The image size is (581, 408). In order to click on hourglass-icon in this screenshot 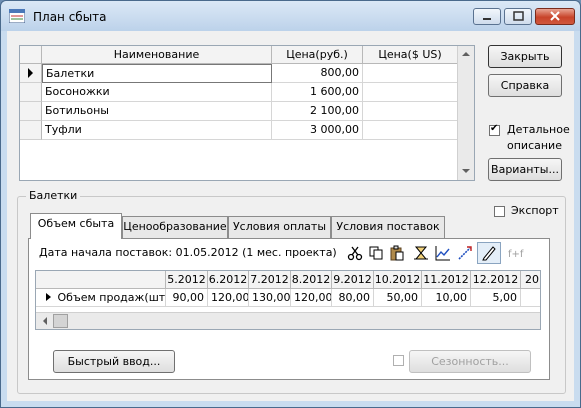, I will do `click(421, 253)`.